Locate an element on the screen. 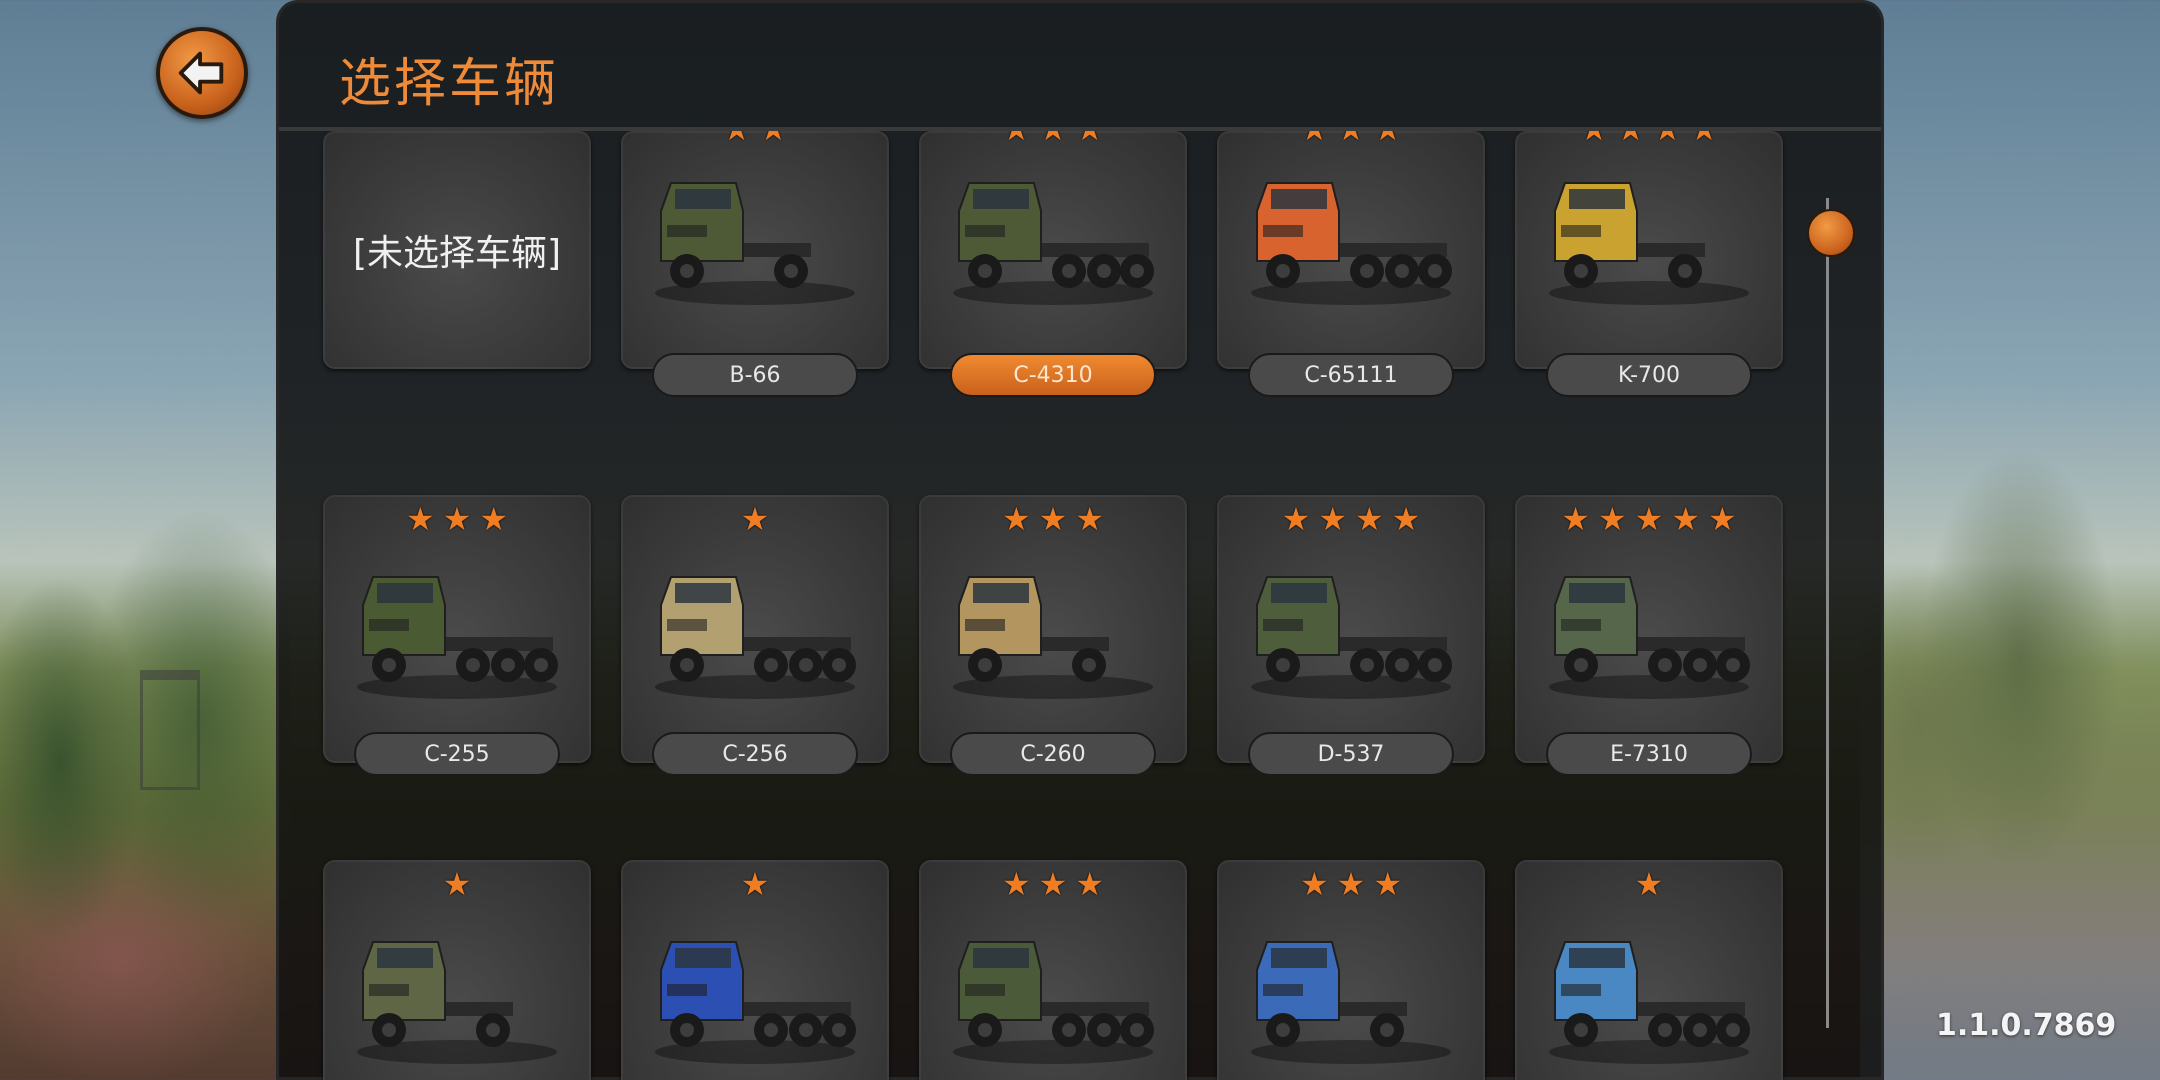  no-vehicle-label: [未选择车辆] is located at coordinates (457, 253).